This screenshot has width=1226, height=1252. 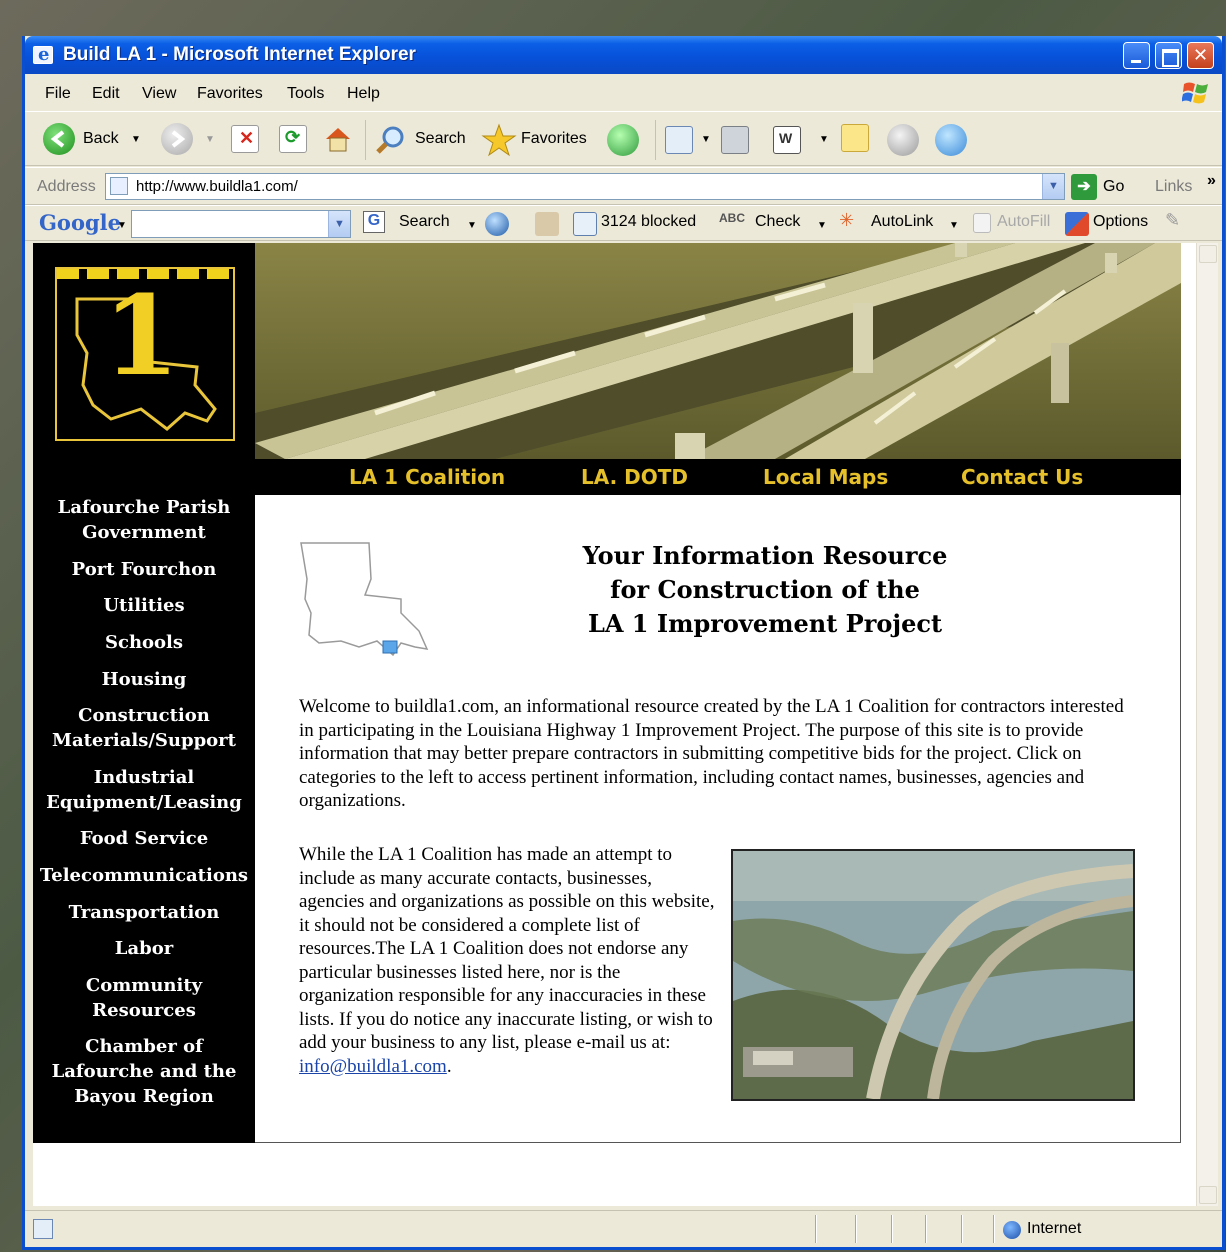 I want to click on page-status-icon, so click(x=43, y=1229).